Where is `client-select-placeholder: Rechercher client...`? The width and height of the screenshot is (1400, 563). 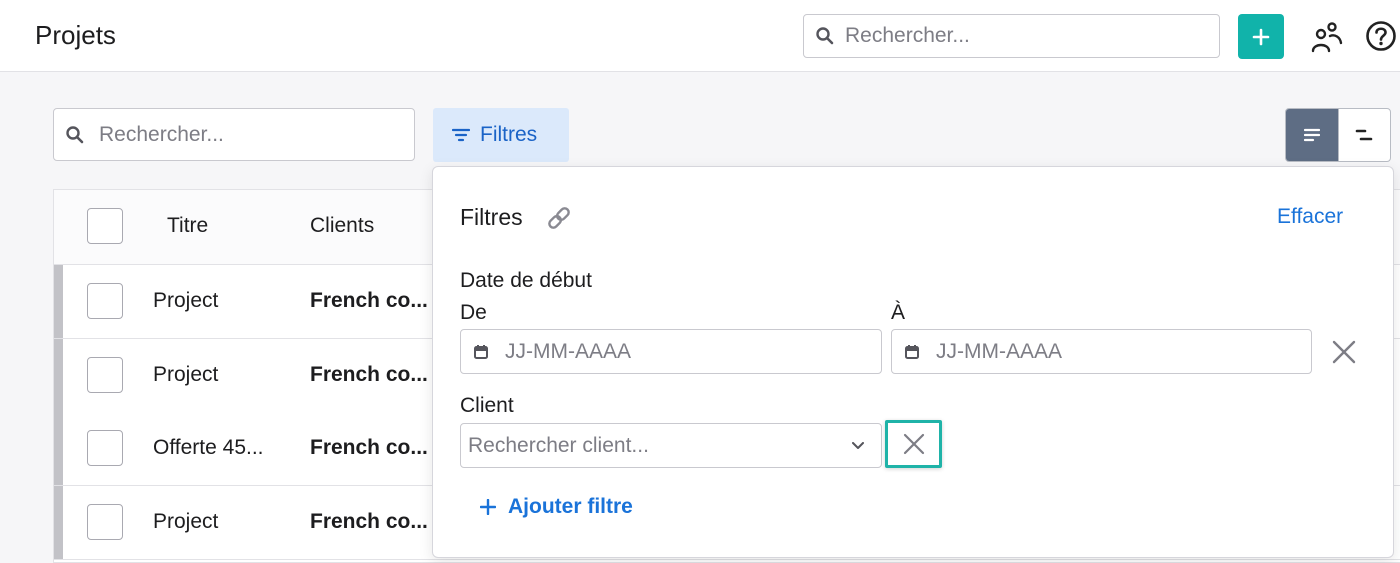 client-select-placeholder: Rechercher client... is located at coordinates (558, 445).